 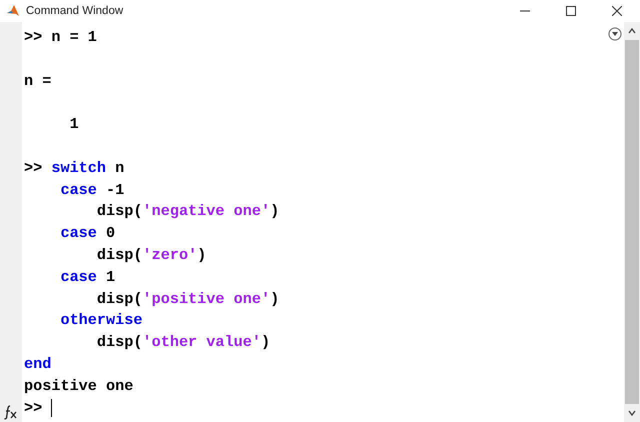 What do you see at coordinates (100, 321) in the screenshot?
I see `code-line: otherwise` at bounding box center [100, 321].